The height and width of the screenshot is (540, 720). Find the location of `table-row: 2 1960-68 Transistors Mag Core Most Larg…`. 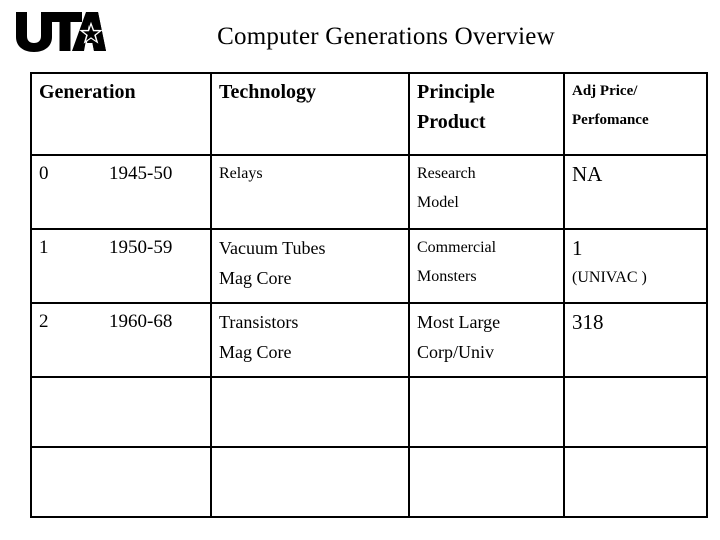

table-row: 2 1960-68 Transistors Mag Core Most Larg… is located at coordinates (369, 340).